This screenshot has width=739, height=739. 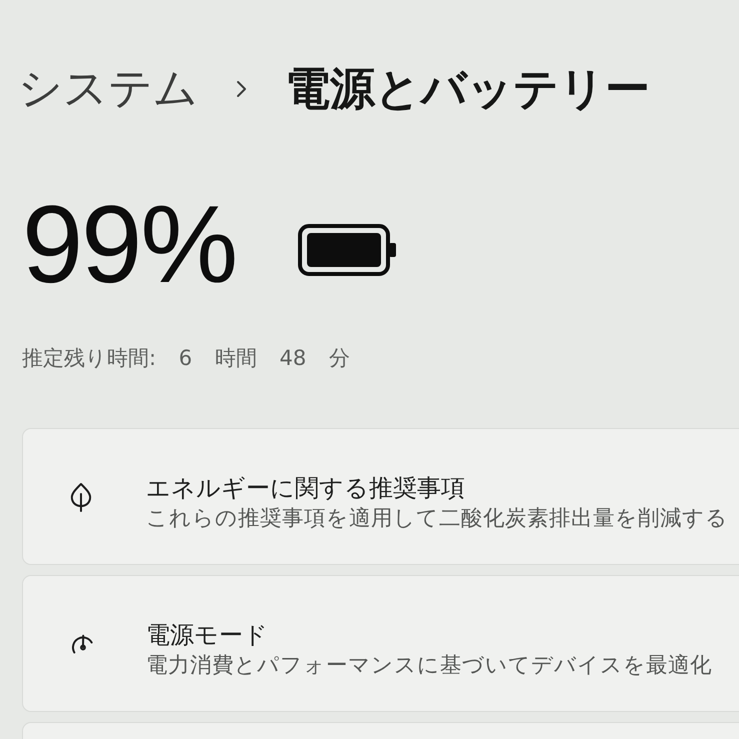 What do you see at coordinates (207, 636) in the screenshot?
I see `card-title: 電源モード` at bounding box center [207, 636].